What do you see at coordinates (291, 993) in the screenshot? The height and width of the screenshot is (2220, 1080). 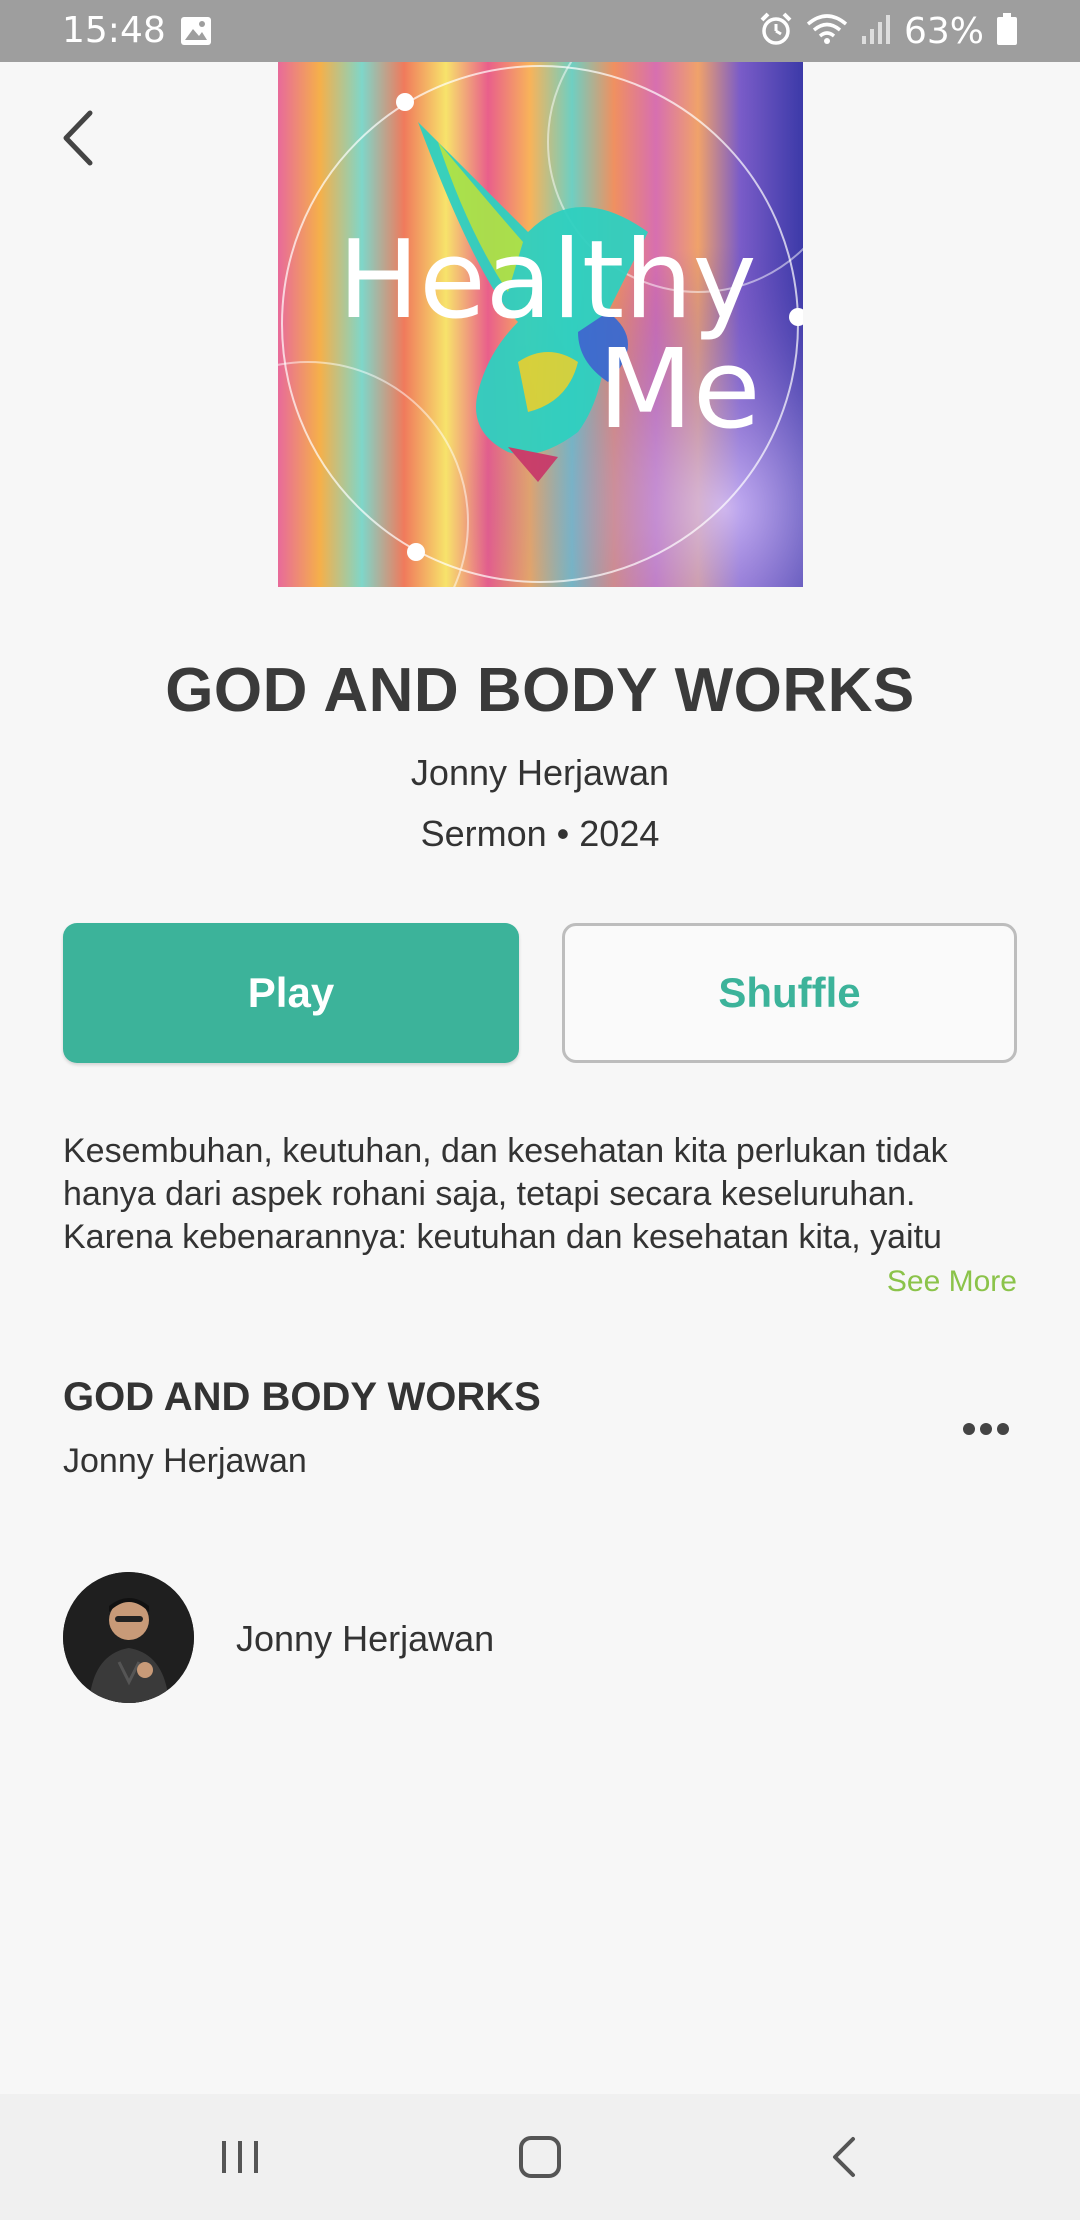 I see `play-button: Play` at bounding box center [291, 993].